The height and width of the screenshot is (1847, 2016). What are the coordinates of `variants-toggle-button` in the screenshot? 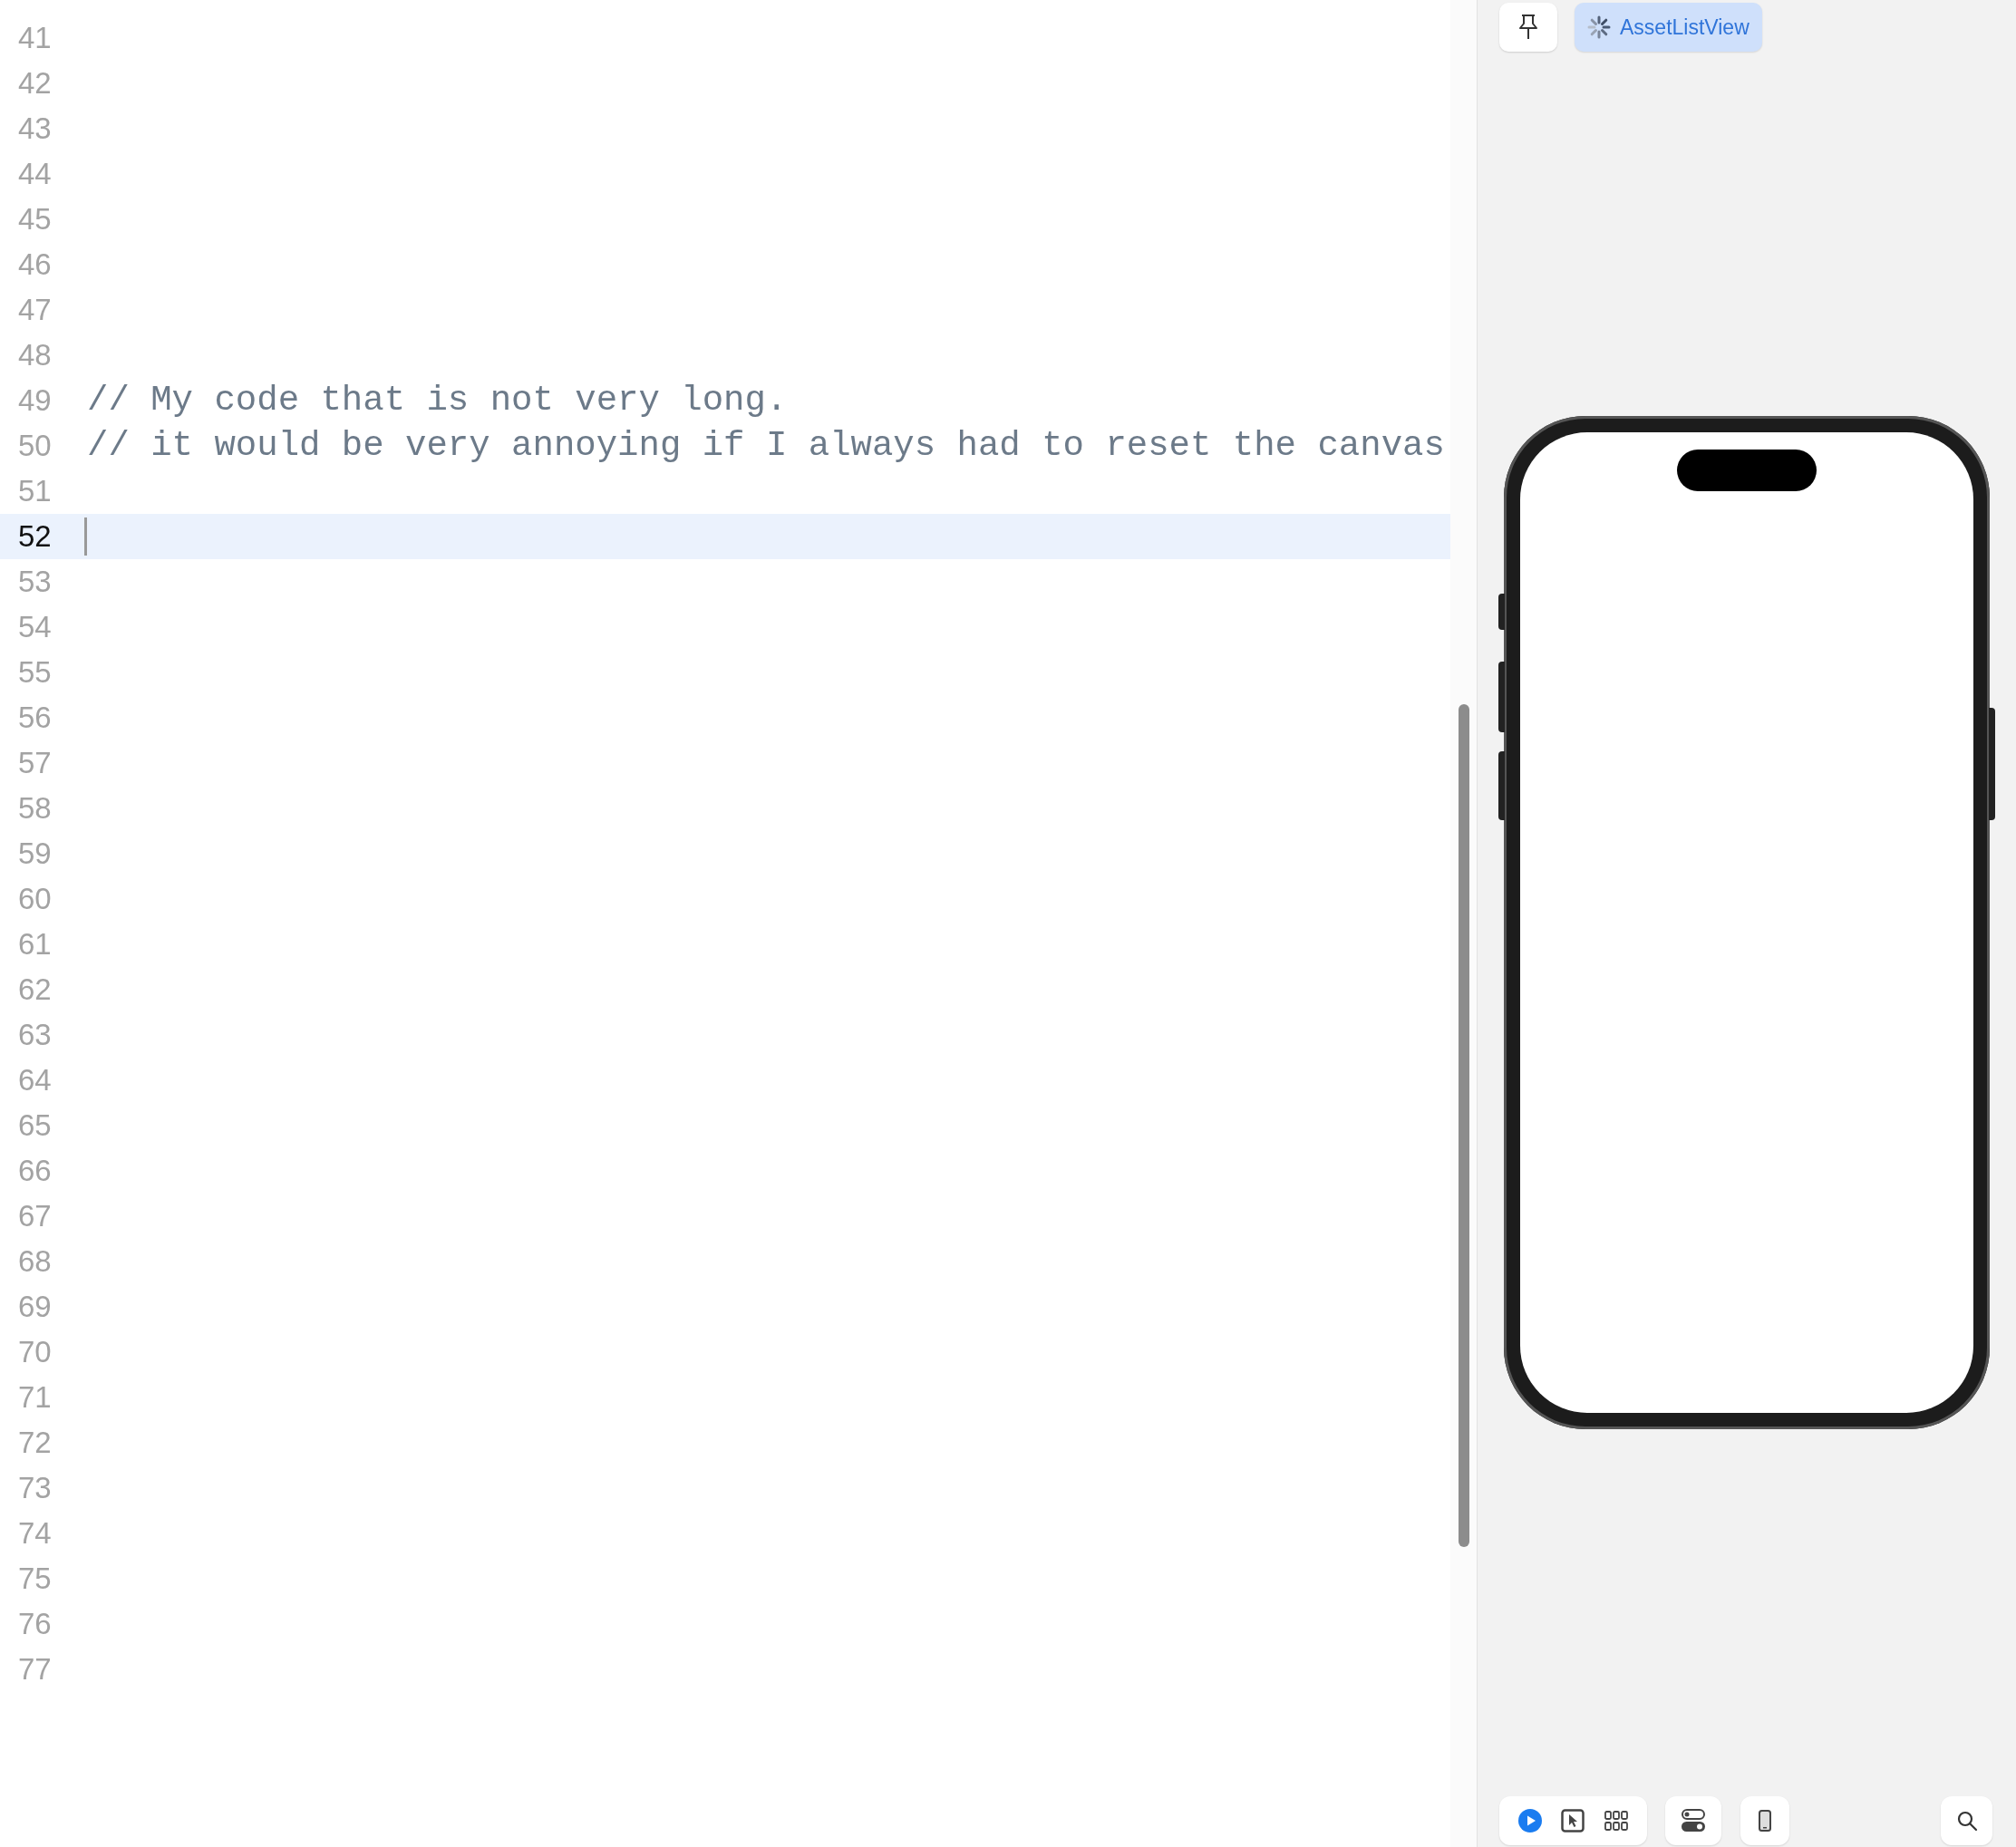 It's located at (1693, 1821).